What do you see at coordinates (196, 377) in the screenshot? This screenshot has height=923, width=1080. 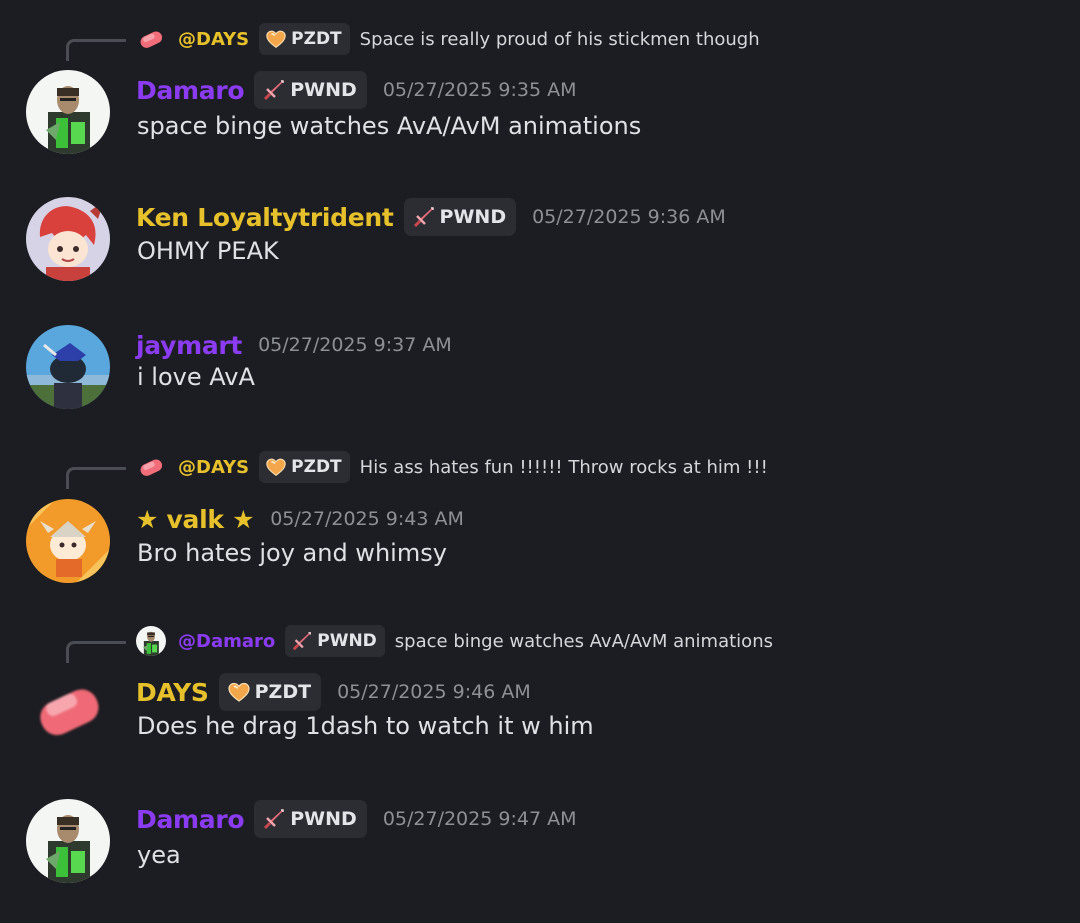 I see `message-content: i love AvA` at bounding box center [196, 377].